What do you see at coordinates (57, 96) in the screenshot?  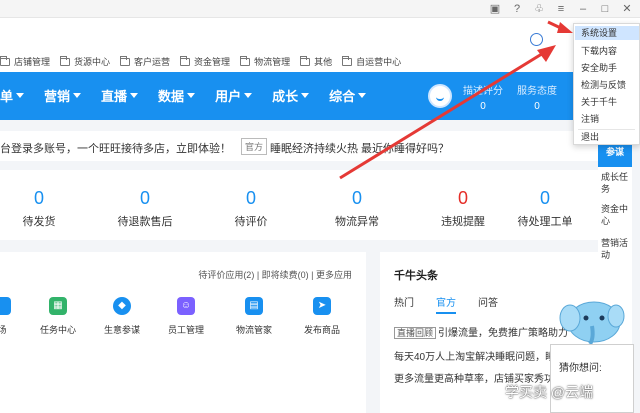 I see `nav-label: 营销` at bounding box center [57, 96].